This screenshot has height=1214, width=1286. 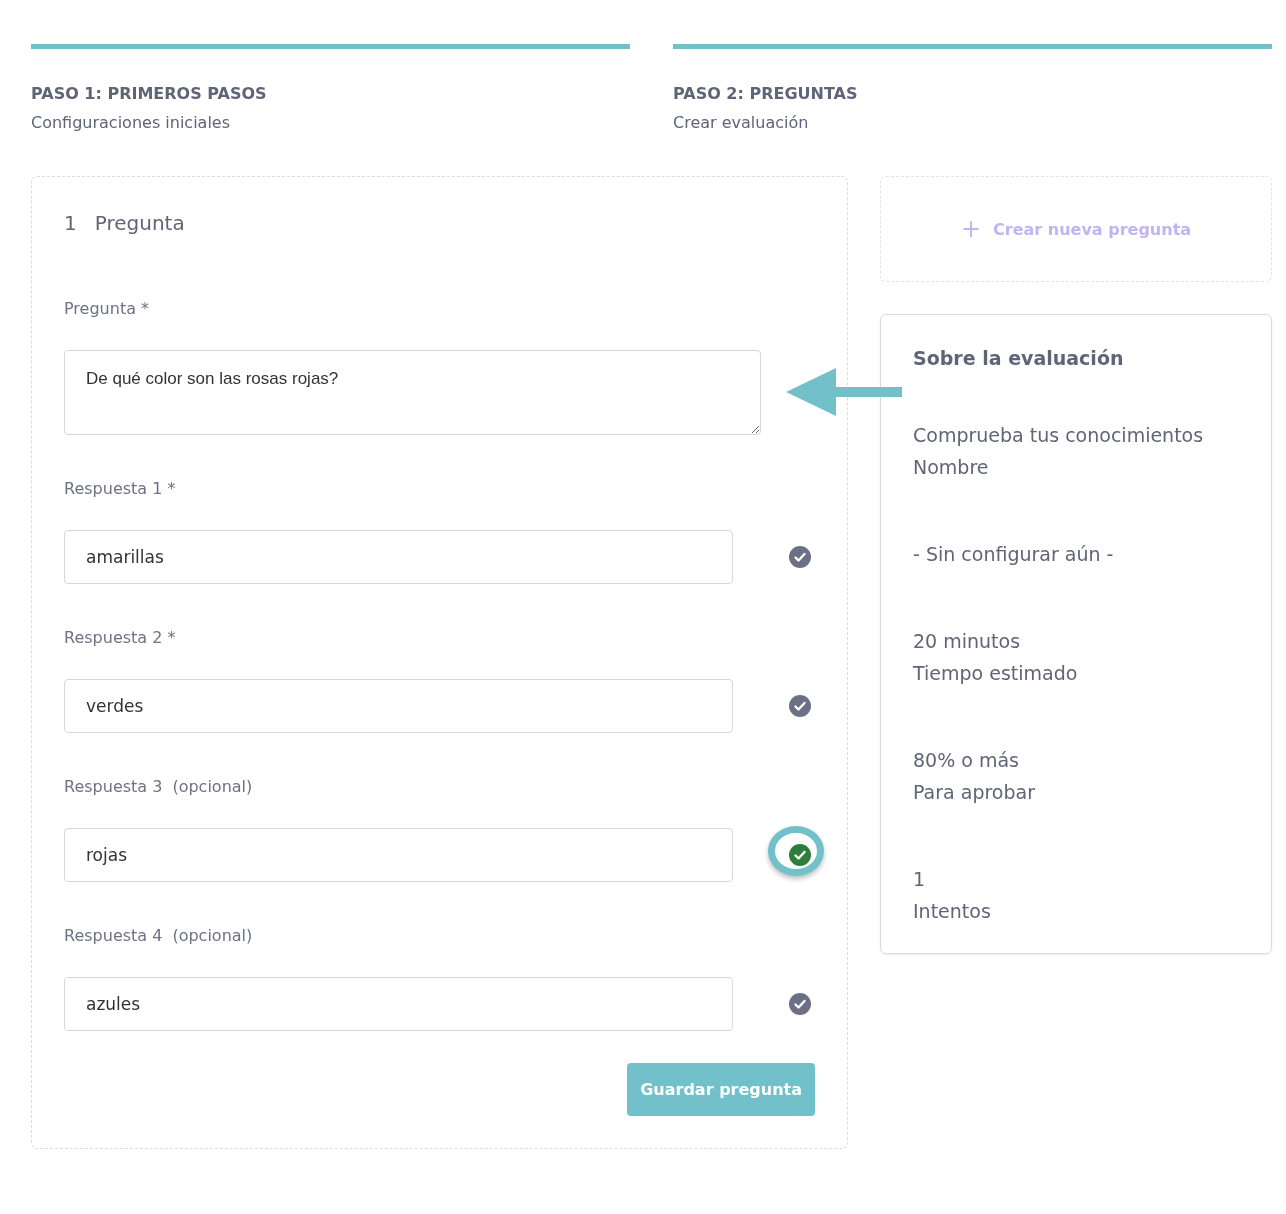 I want to click on field-label: Respuesta 1 *, so click(x=120, y=488).